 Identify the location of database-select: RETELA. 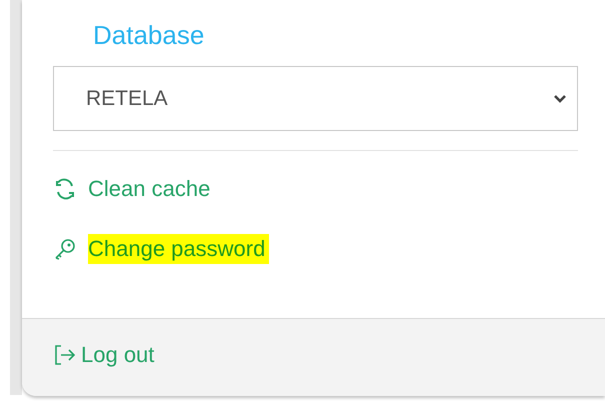
(315, 98).